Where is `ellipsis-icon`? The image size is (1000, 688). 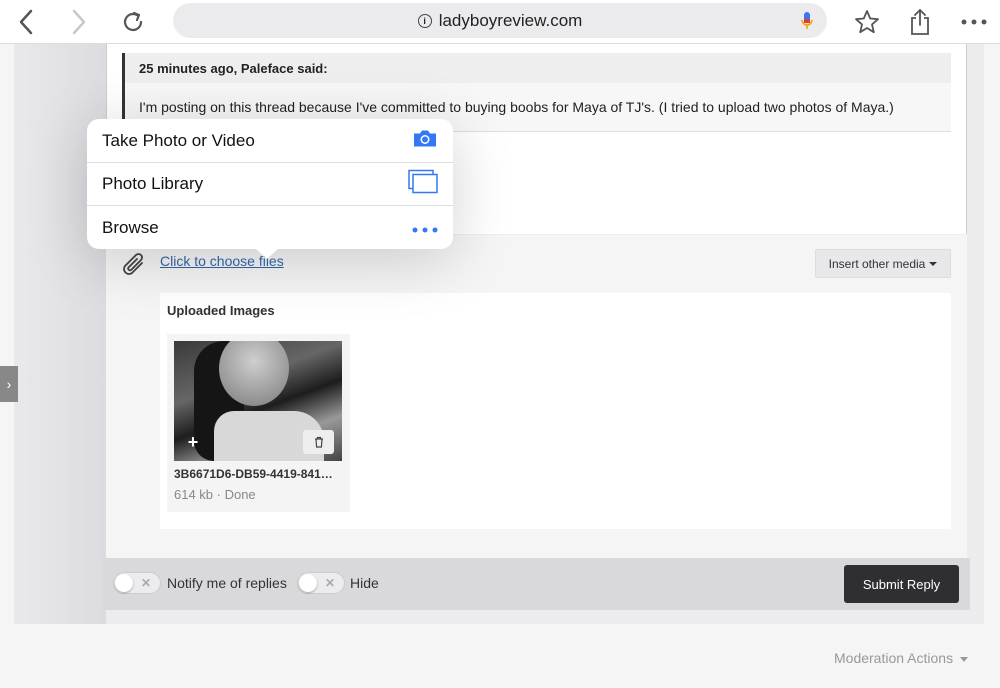 ellipsis-icon is located at coordinates (974, 22).